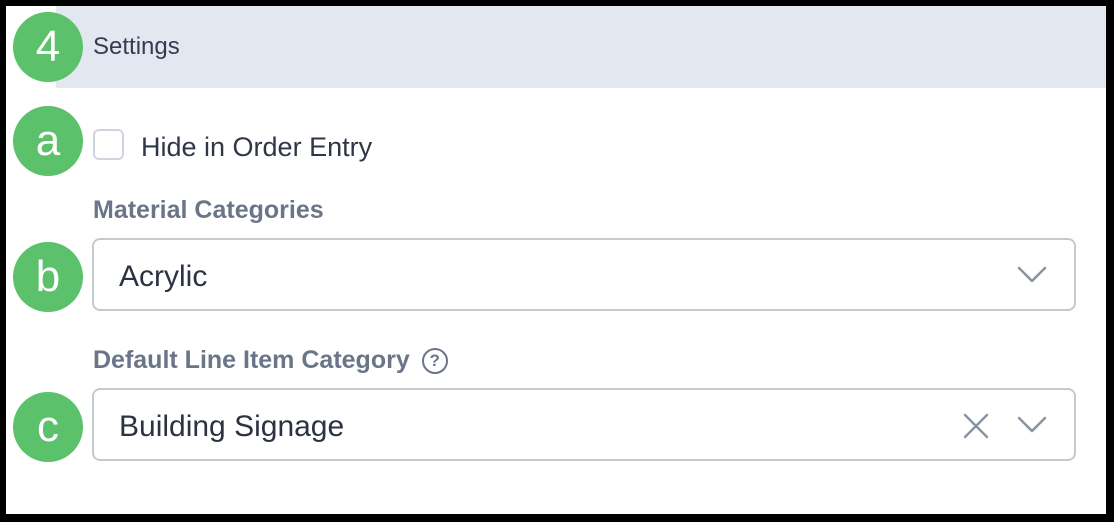  Describe the element at coordinates (163, 276) in the screenshot. I see `material-categories-value: Acrylic` at that location.